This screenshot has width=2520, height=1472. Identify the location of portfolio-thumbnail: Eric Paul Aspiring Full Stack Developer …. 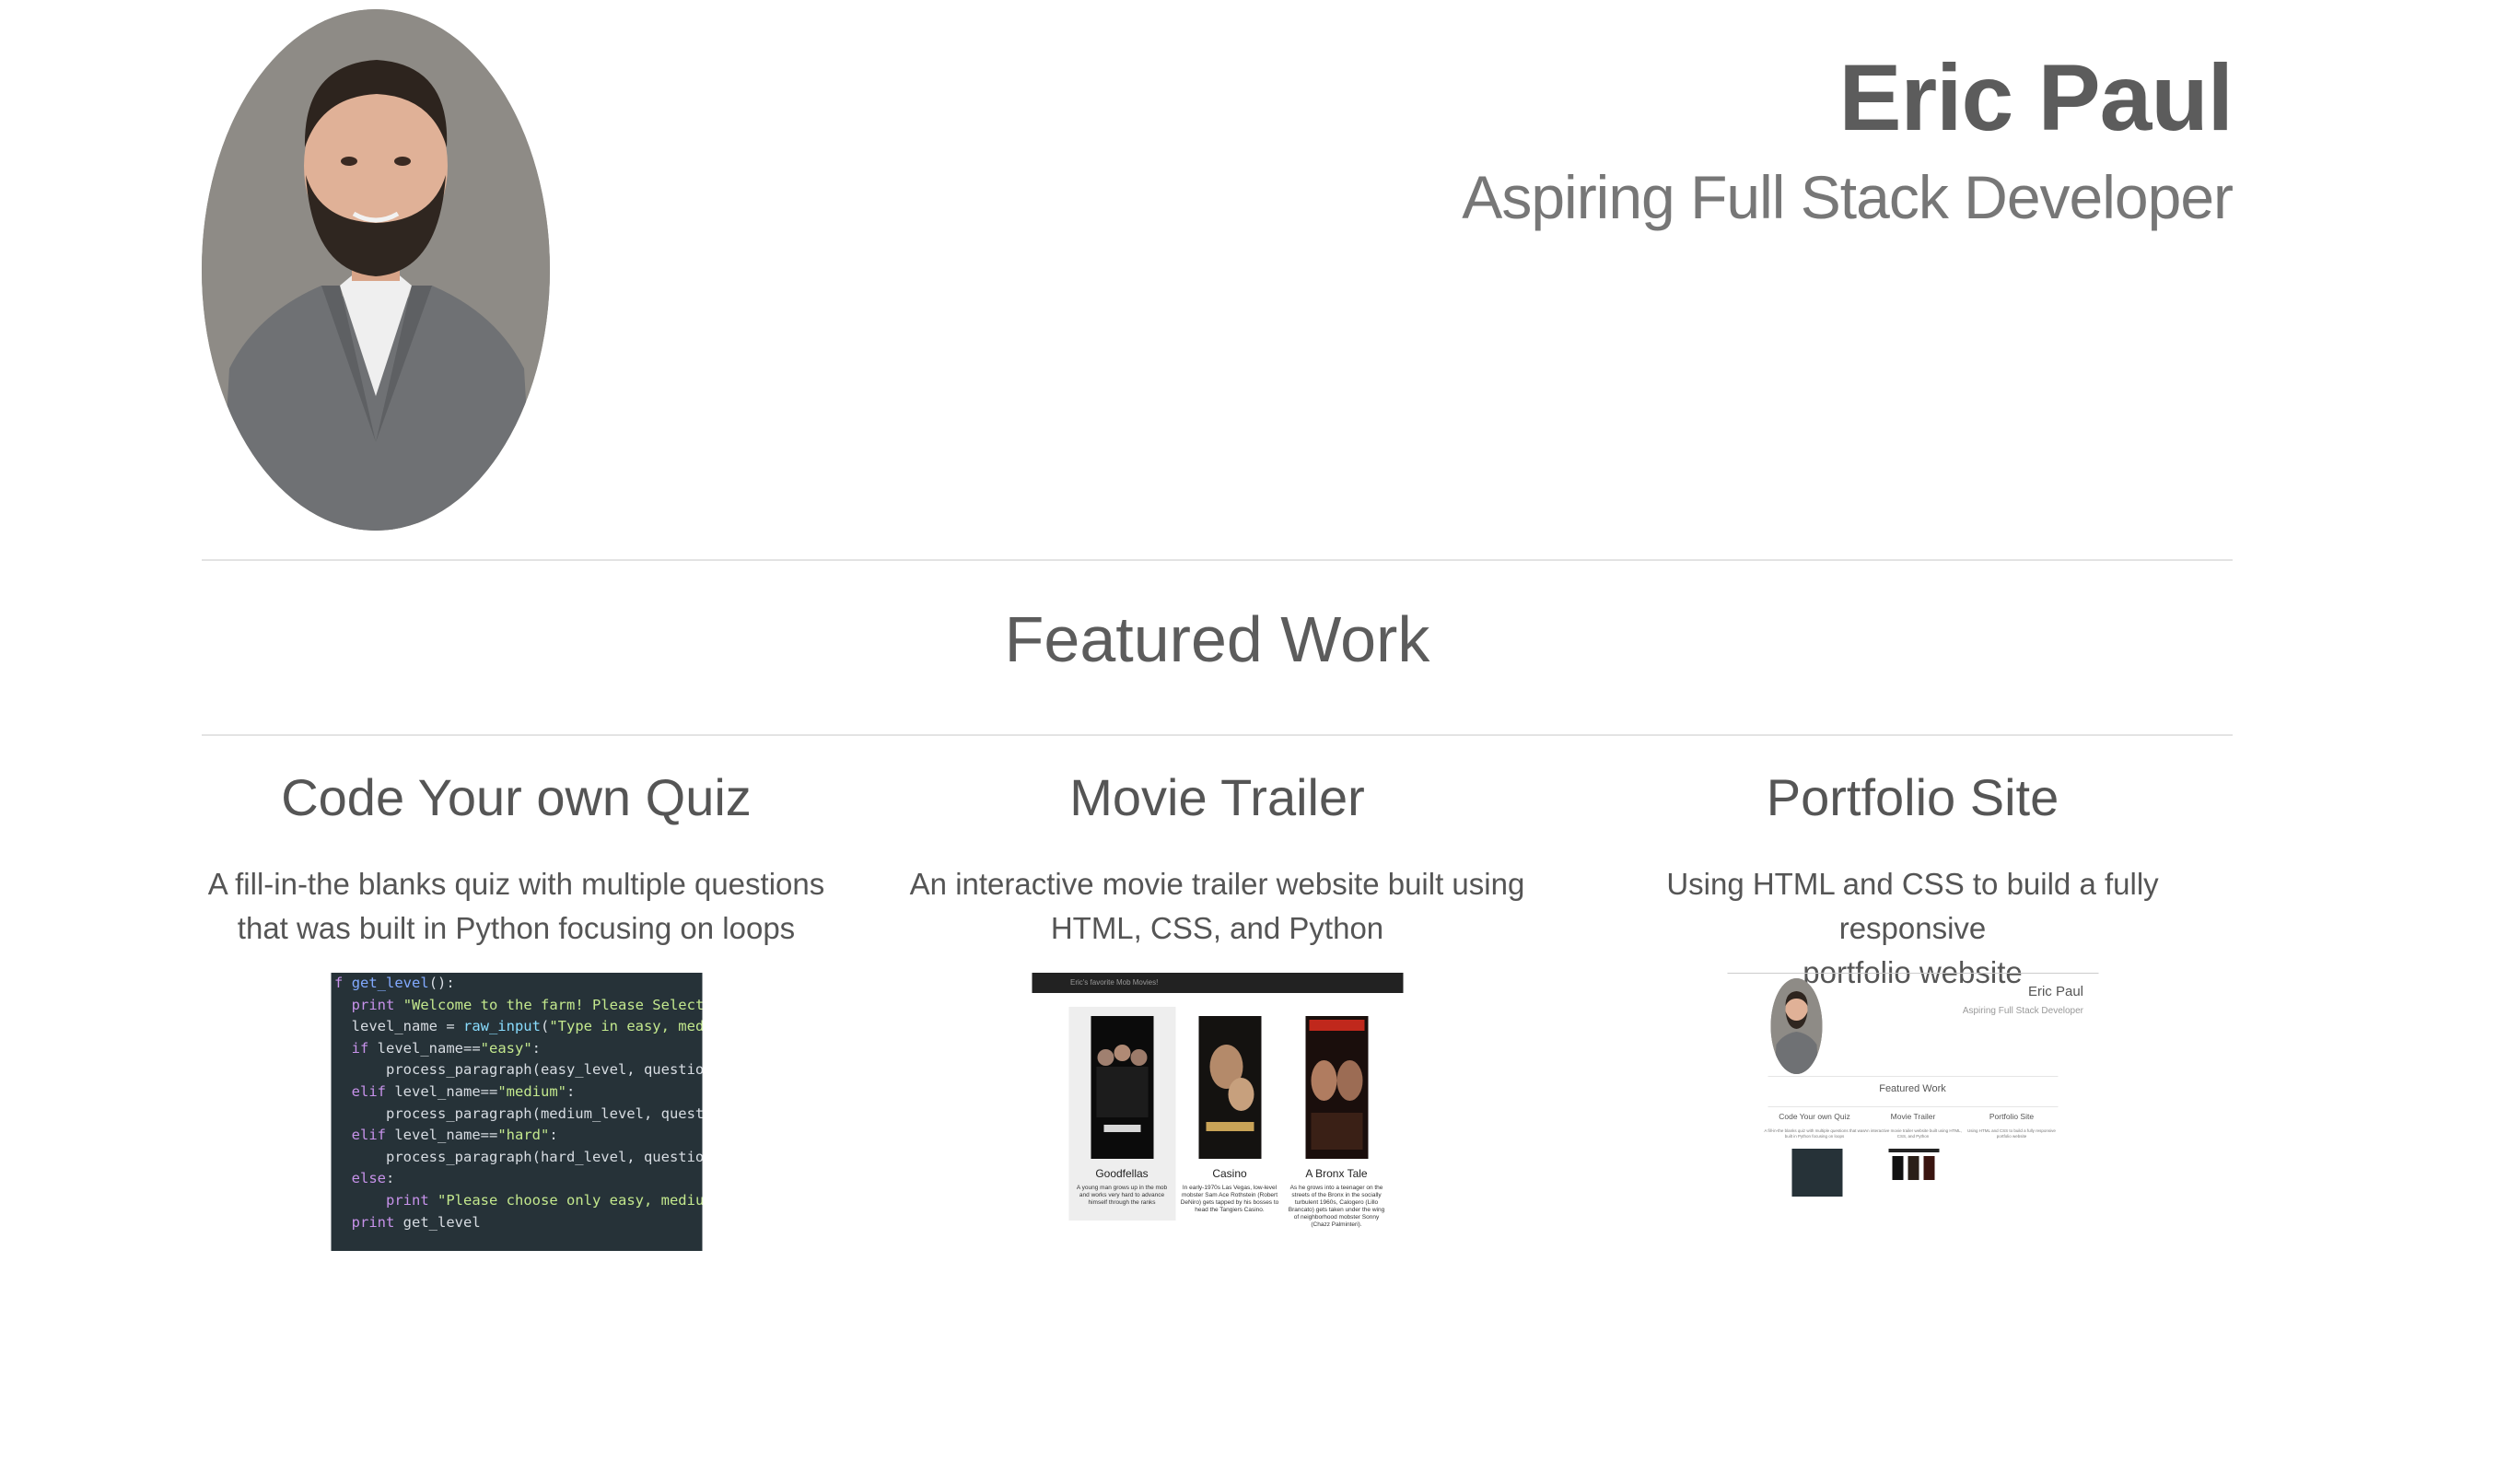
(1912, 1111).